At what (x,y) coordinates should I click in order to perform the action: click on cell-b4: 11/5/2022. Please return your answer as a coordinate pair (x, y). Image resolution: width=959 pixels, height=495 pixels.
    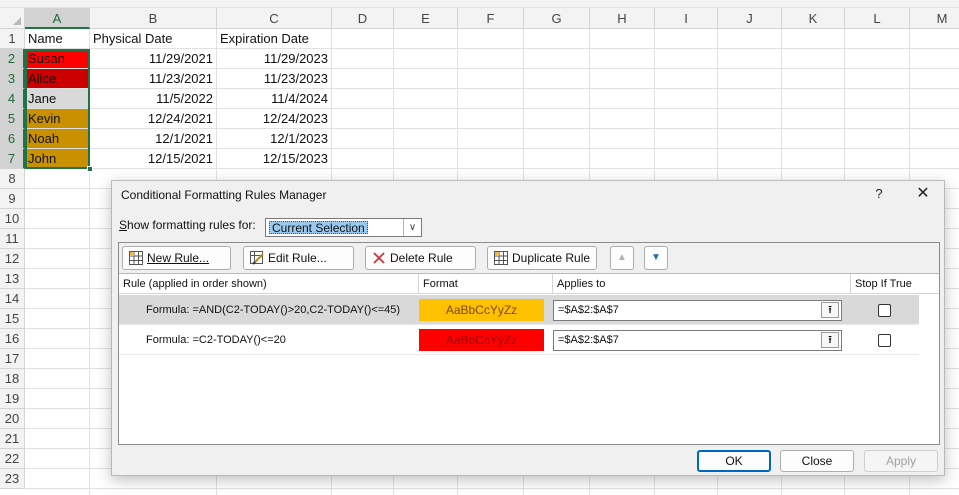
    Looking at the image, I should click on (153, 98).